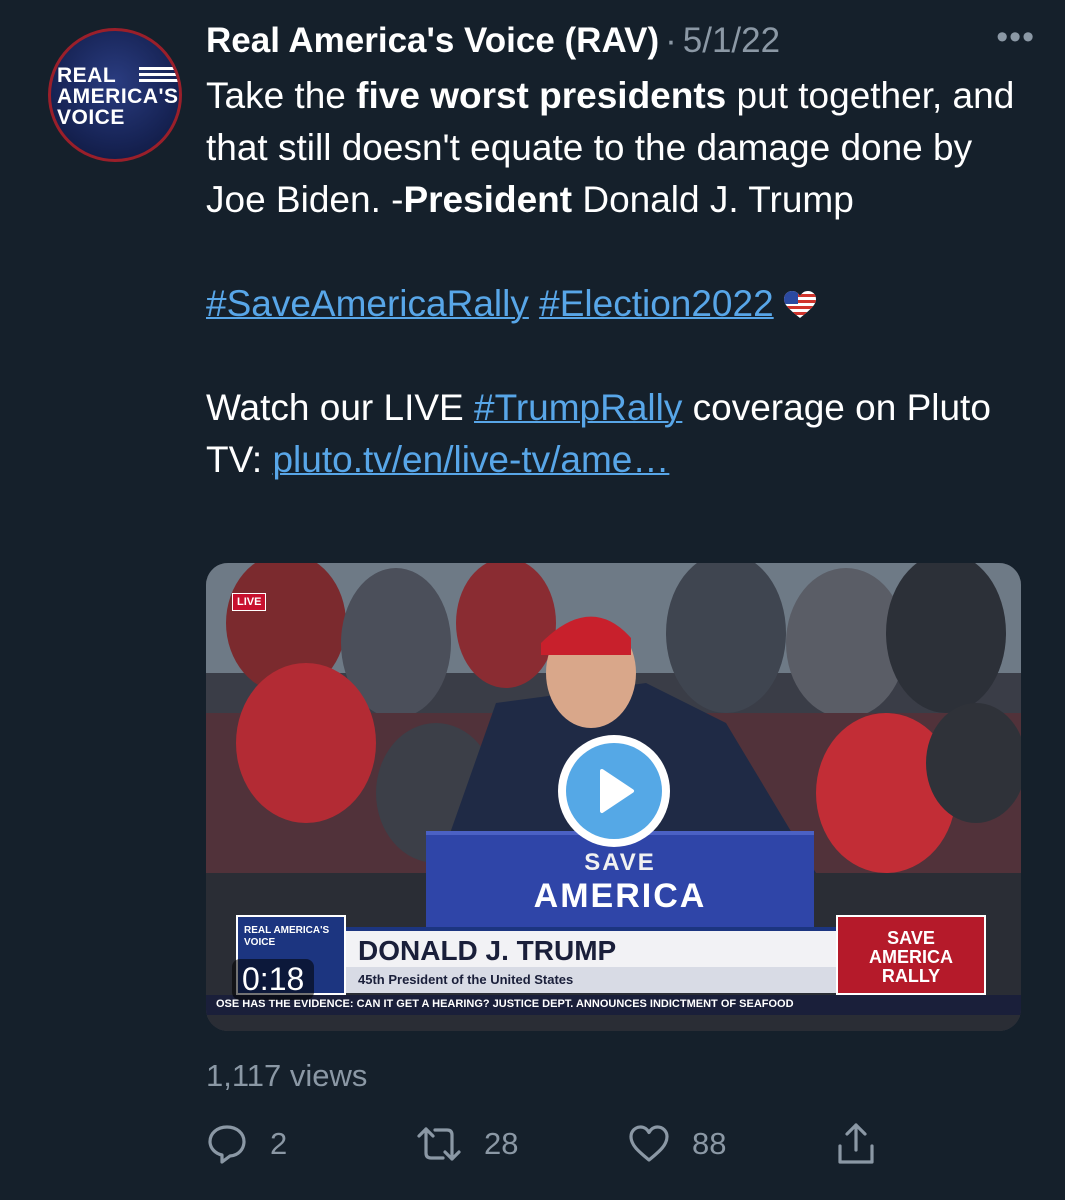 The height and width of the screenshot is (1200, 1065). I want to click on play-button, so click(614, 791).